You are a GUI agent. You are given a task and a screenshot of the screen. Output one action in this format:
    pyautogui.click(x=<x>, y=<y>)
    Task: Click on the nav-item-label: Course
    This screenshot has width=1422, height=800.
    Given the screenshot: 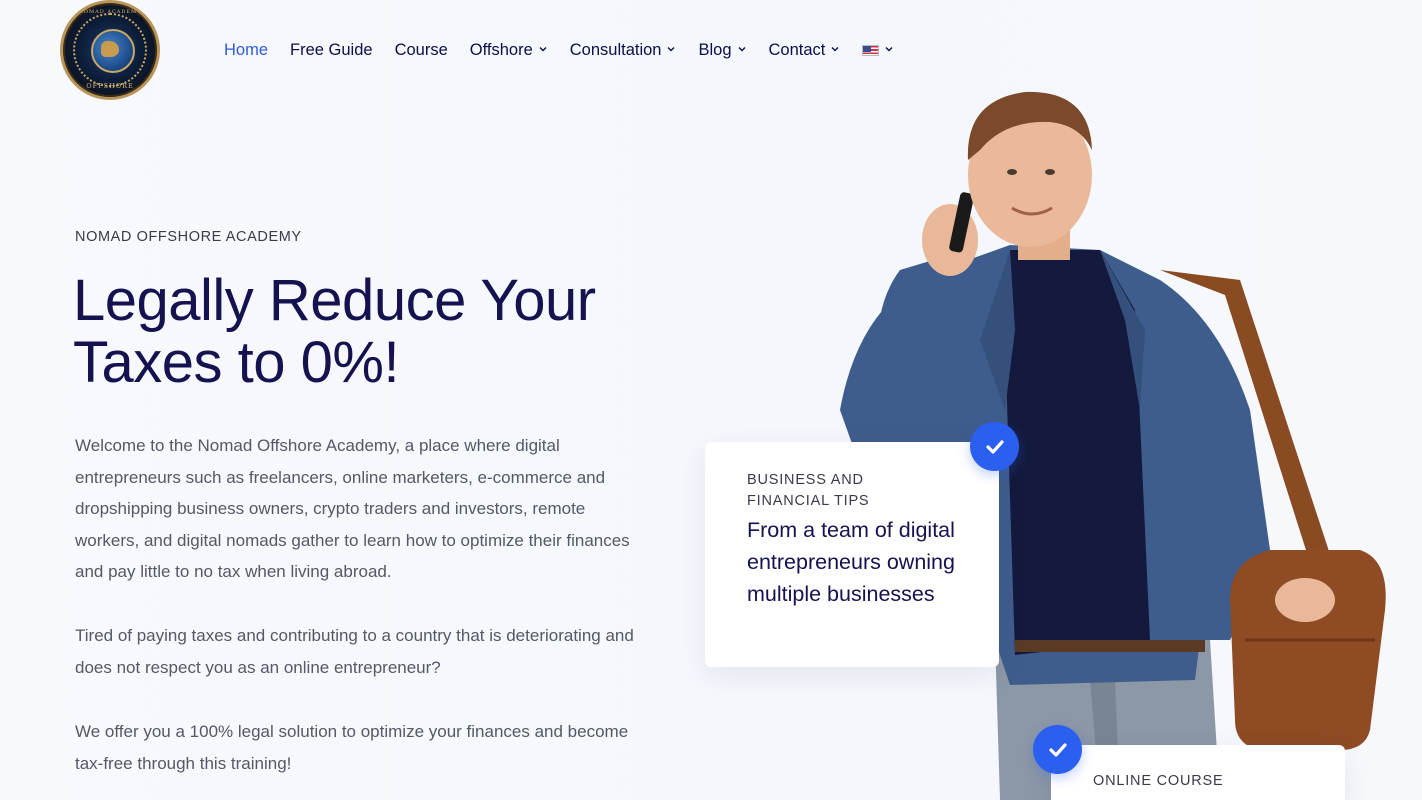 What is the action you would take?
    pyautogui.click(x=421, y=49)
    